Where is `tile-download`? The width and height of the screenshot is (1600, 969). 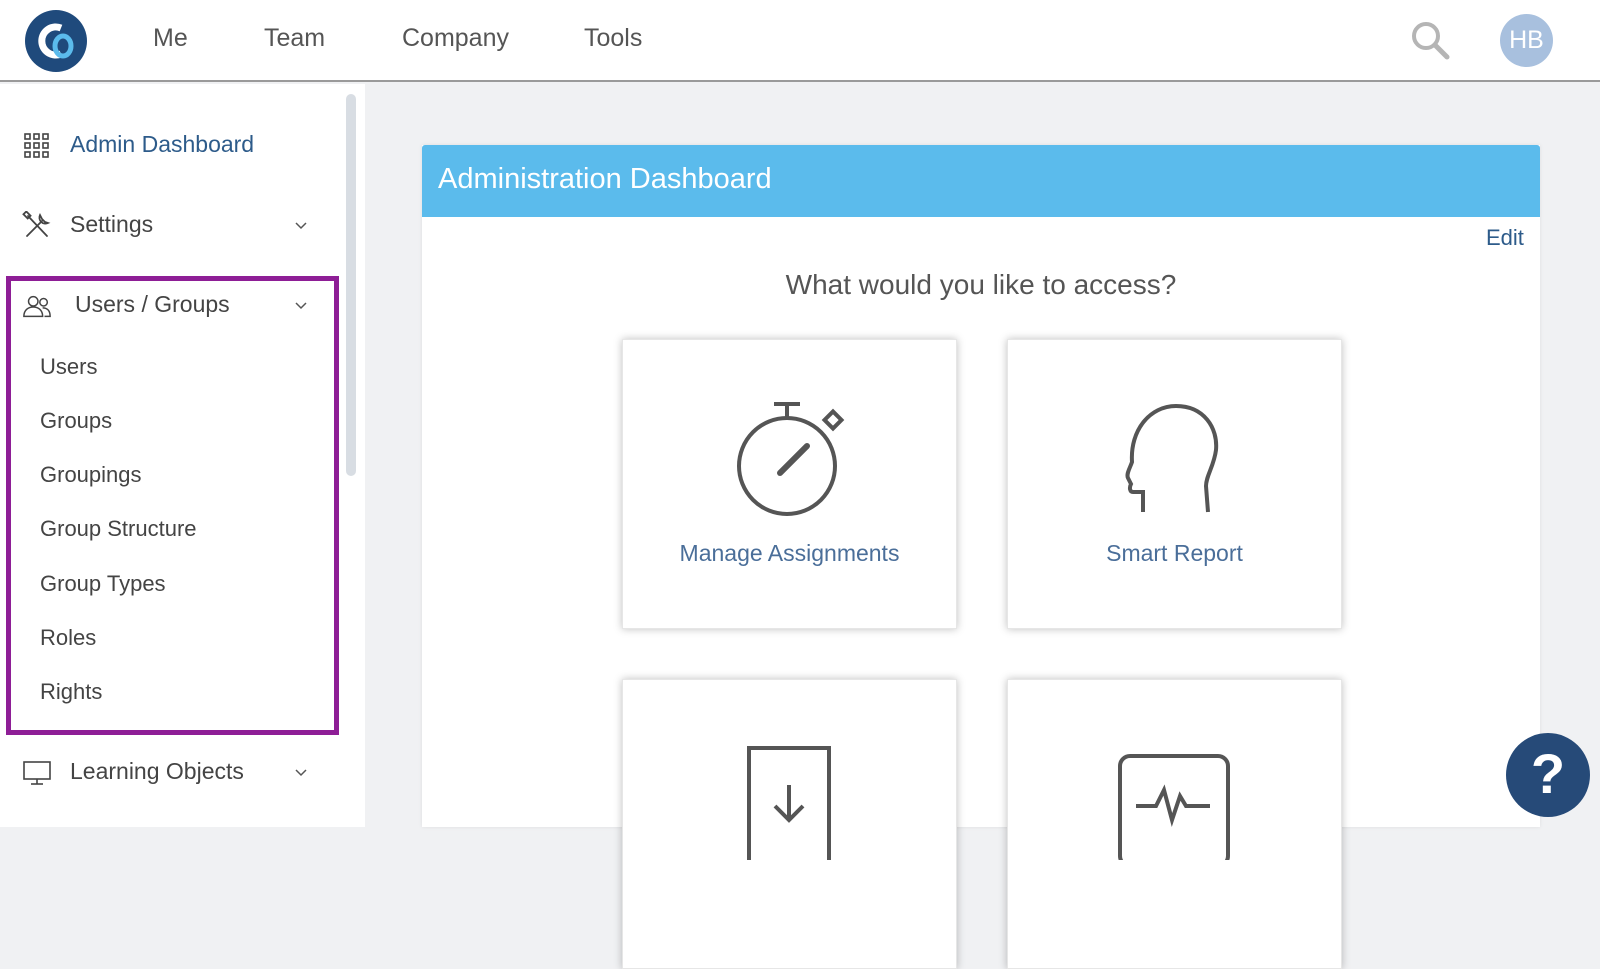
tile-download is located at coordinates (789, 824).